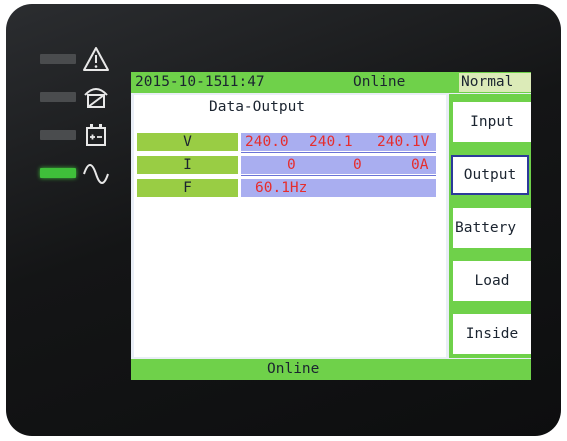 This screenshot has width=567, height=441. What do you see at coordinates (96, 174) in the screenshot?
I see `sine-wave-icon` at bounding box center [96, 174].